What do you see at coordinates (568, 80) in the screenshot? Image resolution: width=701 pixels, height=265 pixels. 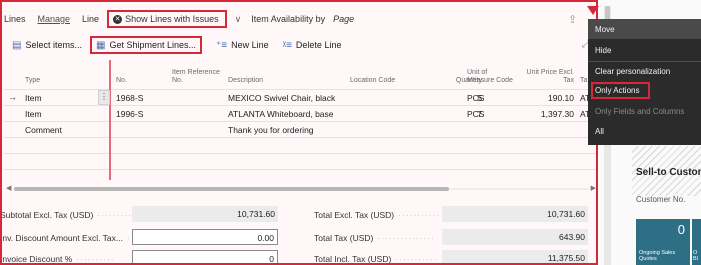 I see `column-header-price-line2: Tax` at bounding box center [568, 80].